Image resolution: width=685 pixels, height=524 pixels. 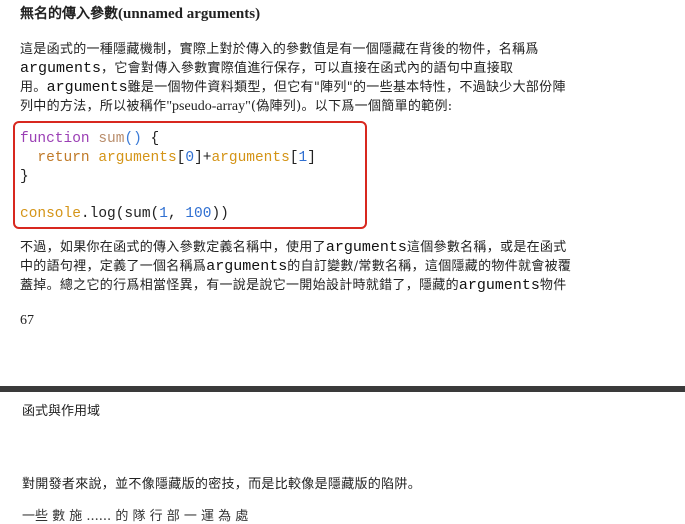 What do you see at coordinates (93, 106) in the screenshot?
I see `text-run: 列中的方法，所以被稱作` at bounding box center [93, 106].